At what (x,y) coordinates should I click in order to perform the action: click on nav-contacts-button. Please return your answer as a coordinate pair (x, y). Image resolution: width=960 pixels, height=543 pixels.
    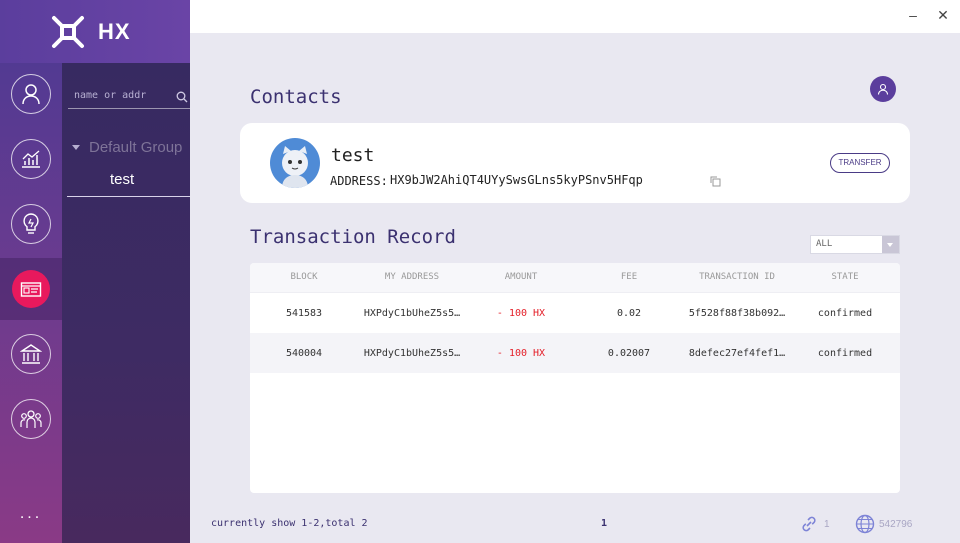
    Looking at the image, I should click on (31, 289).